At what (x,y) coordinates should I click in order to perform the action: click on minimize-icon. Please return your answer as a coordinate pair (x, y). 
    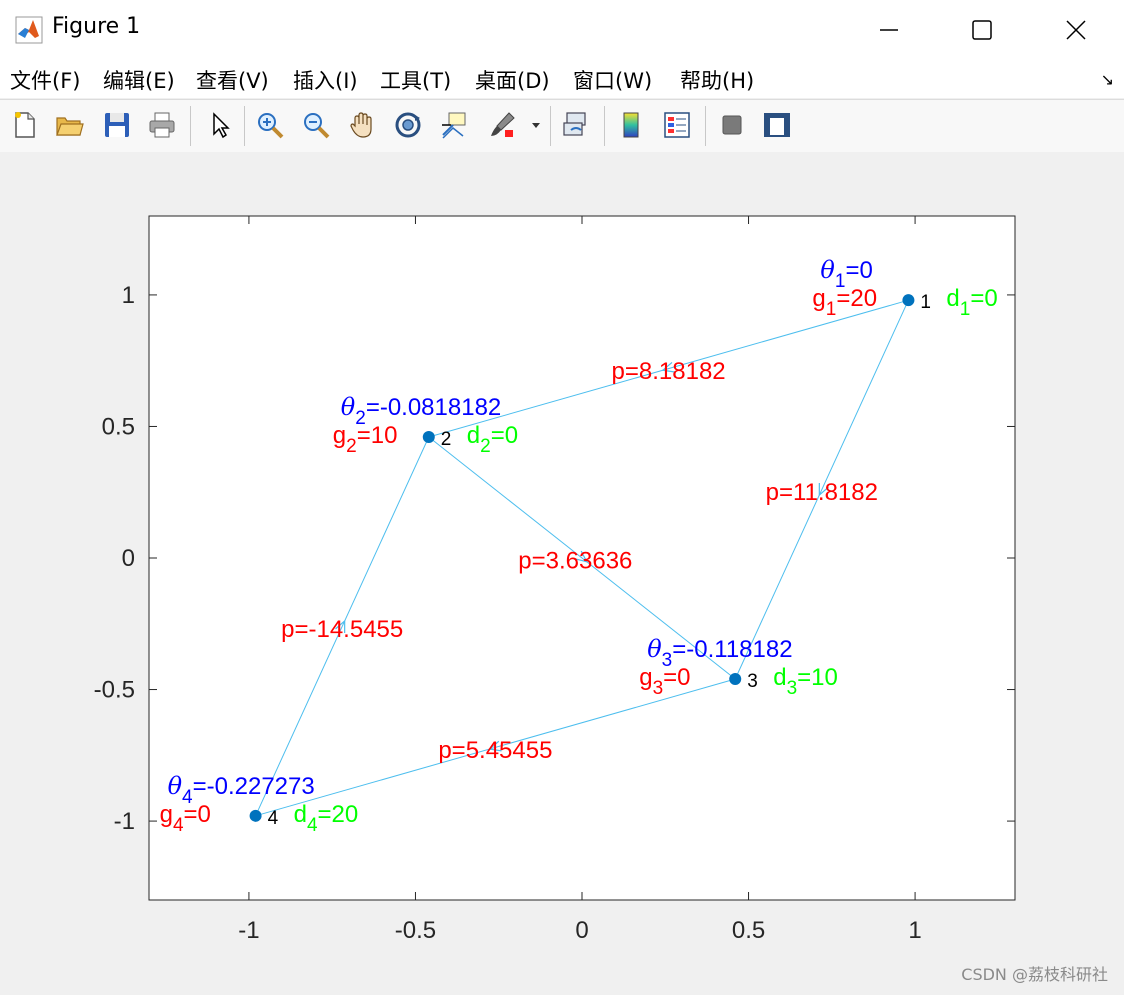
    Looking at the image, I should click on (889, 30).